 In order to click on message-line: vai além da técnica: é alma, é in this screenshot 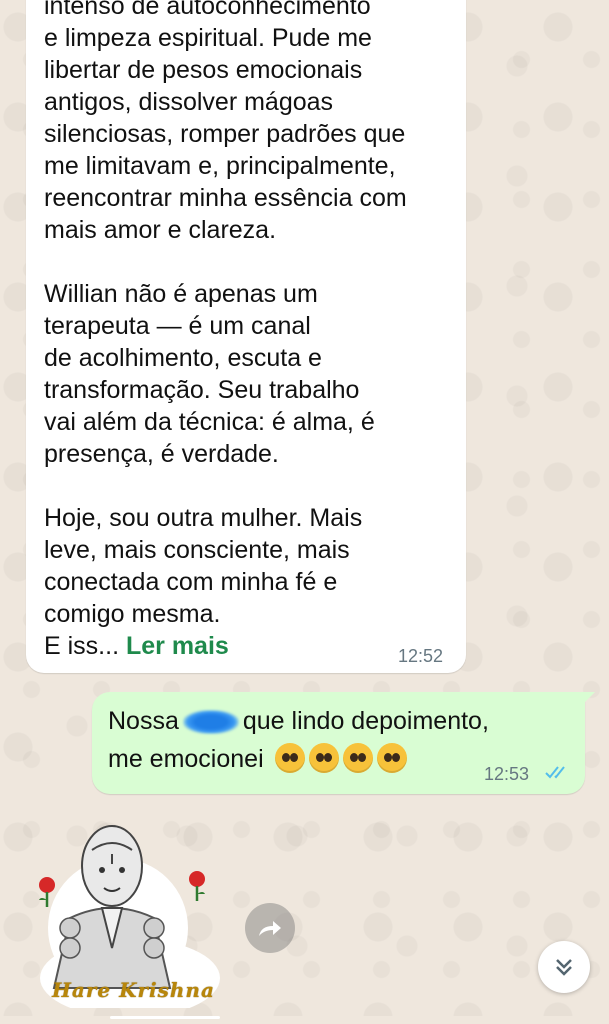, I will do `click(209, 422)`.